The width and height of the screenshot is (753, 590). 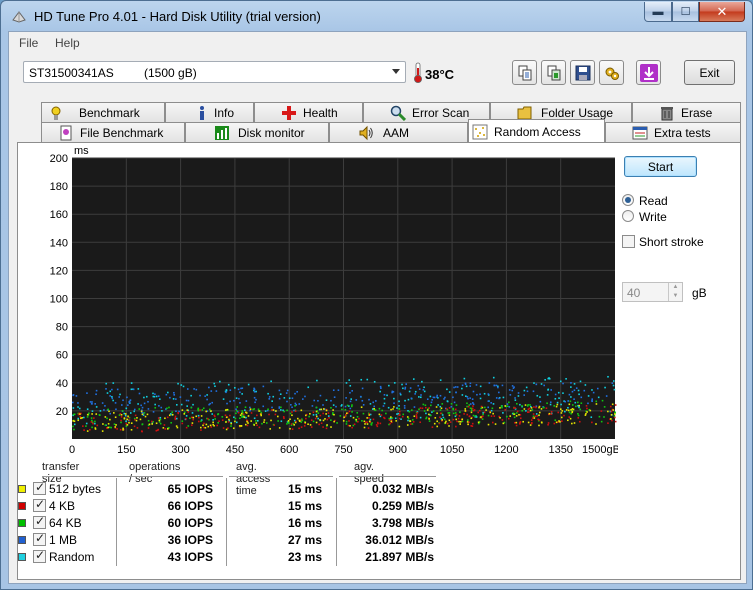 What do you see at coordinates (22, 523) in the screenshot?
I see `series-color-swatch` at bounding box center [22, 523].